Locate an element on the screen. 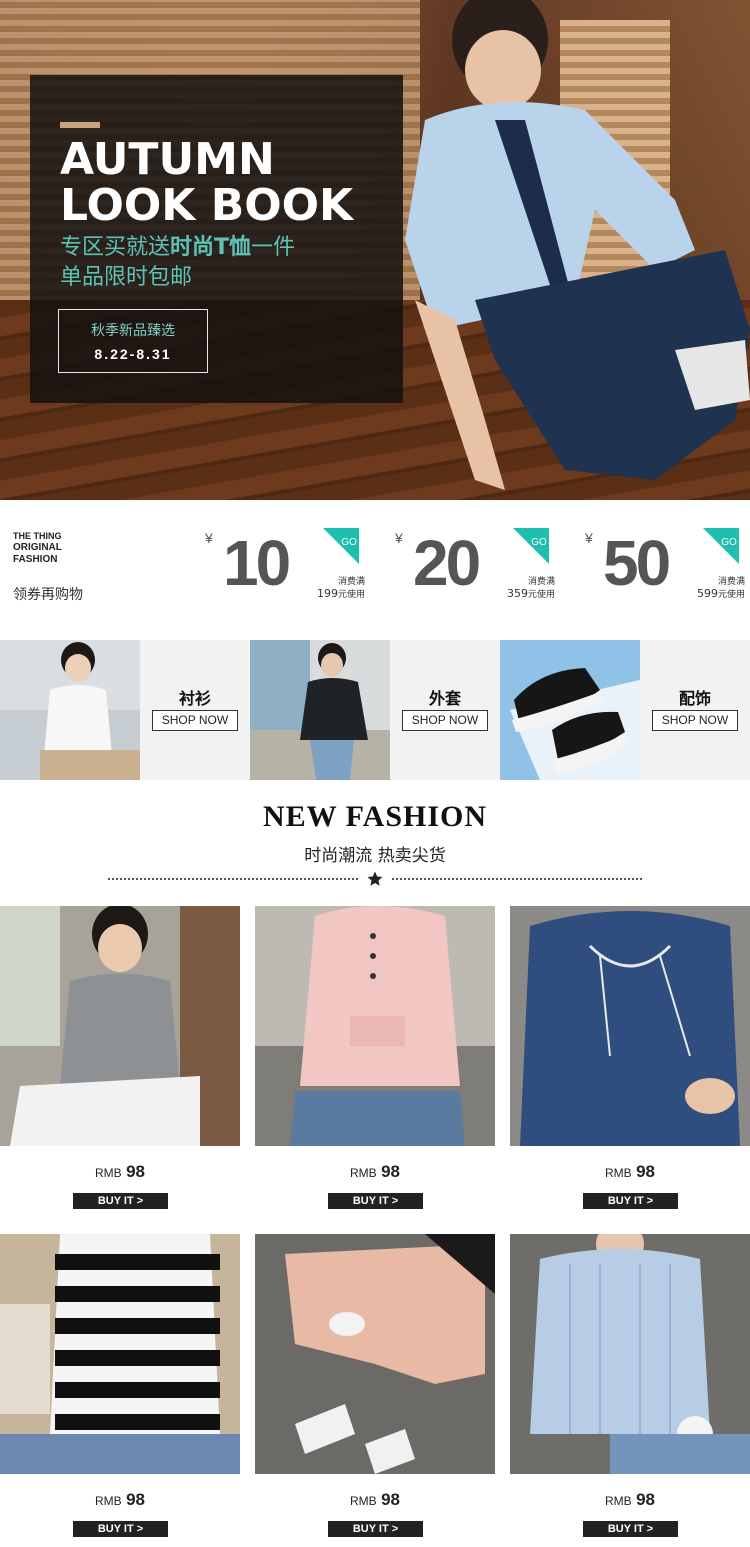 This screenshot has width=750, height=1547. coupon-20: ¥ 20 GO 消费满 359元使用 is located at coordinates (475, 569).